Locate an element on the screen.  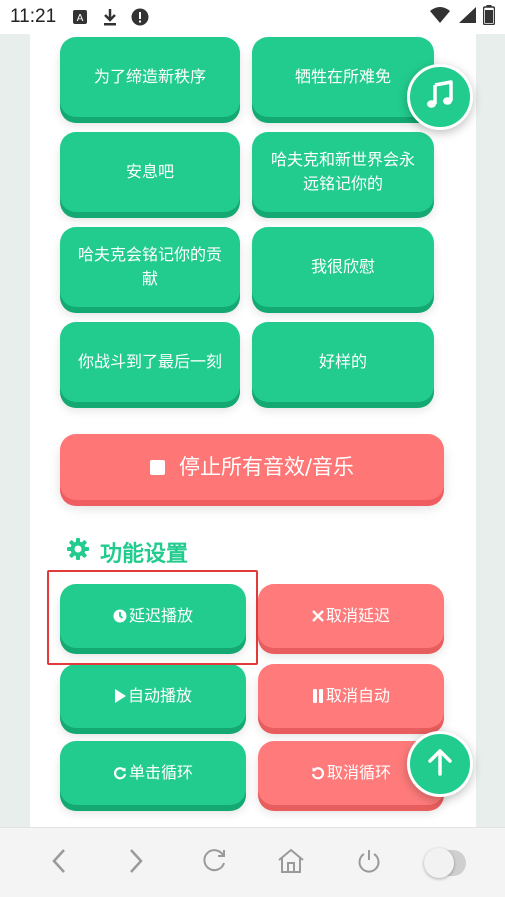
wifi-icon is located at coordinates (440, 17).